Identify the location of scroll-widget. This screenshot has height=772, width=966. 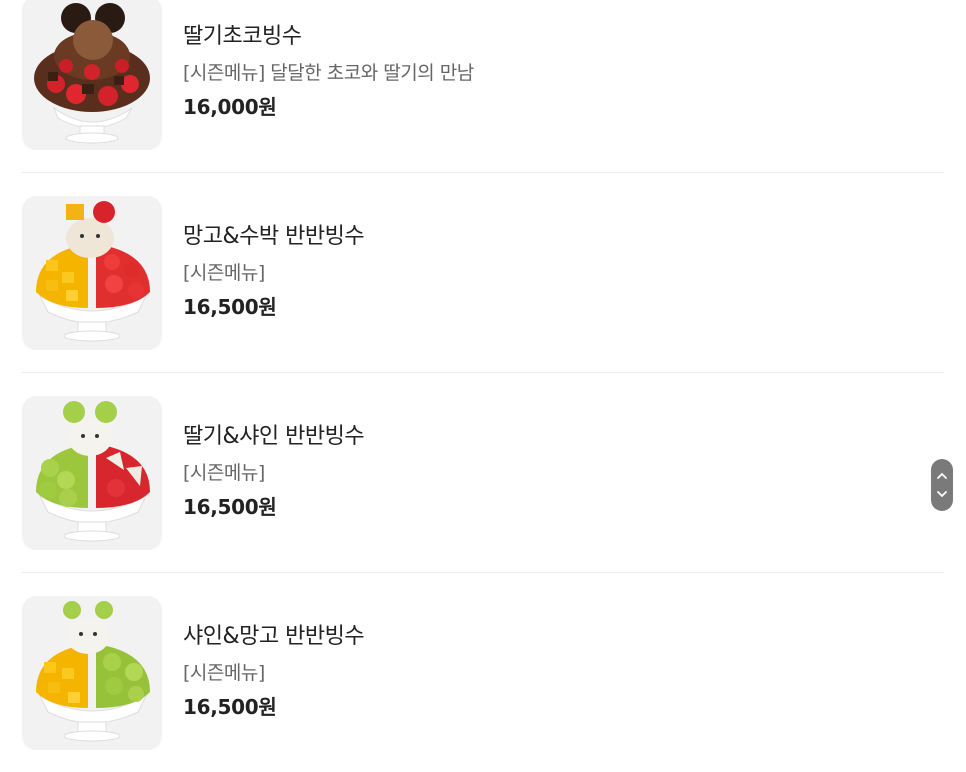
(942, 485).